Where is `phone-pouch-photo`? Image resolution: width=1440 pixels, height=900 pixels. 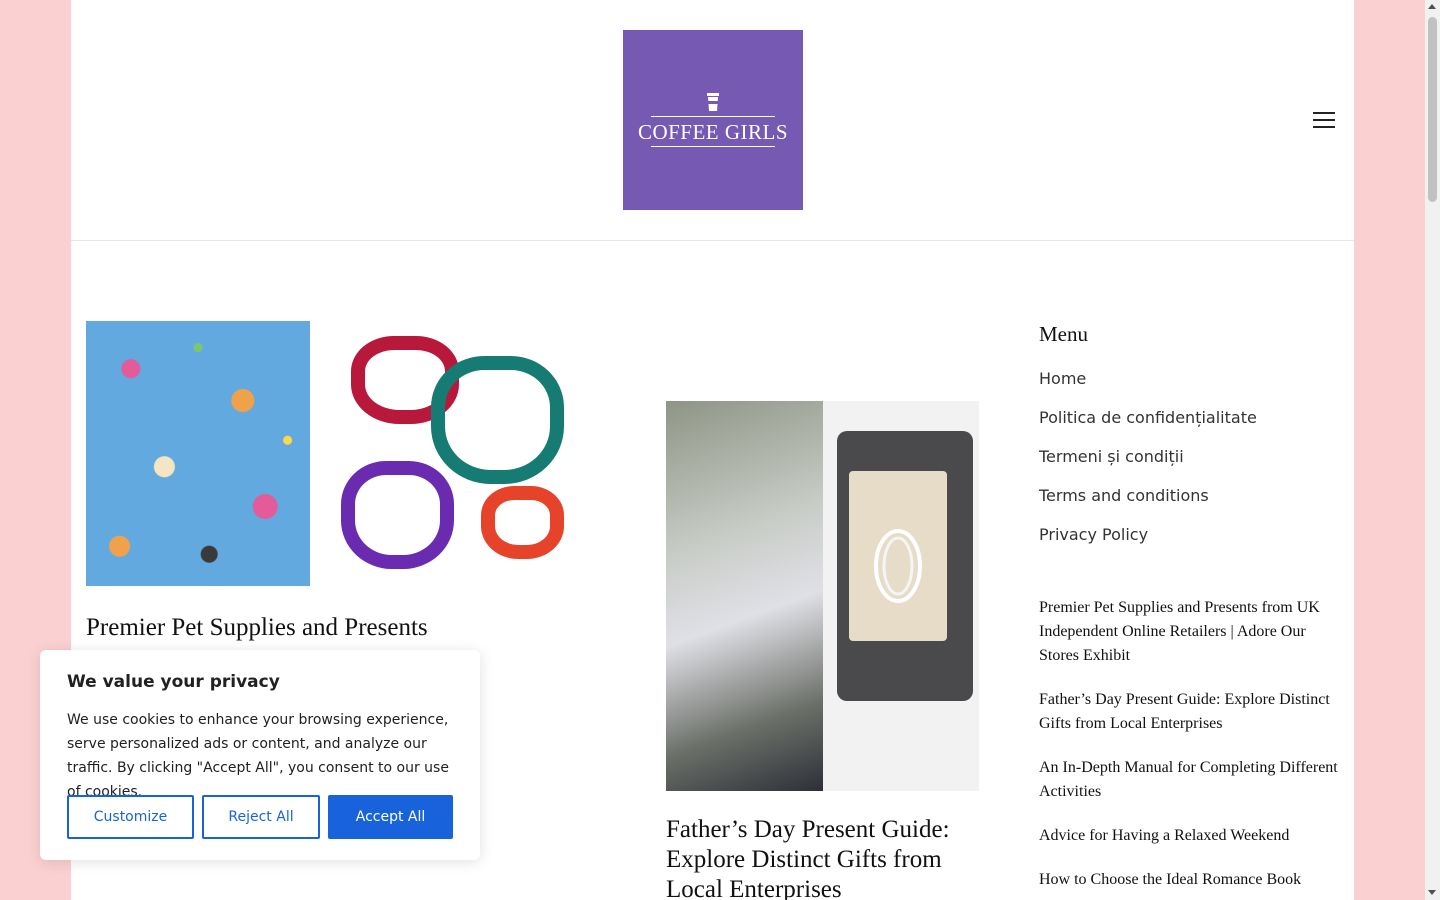
phone-pouch-photo is located at coordinates (901, 596).